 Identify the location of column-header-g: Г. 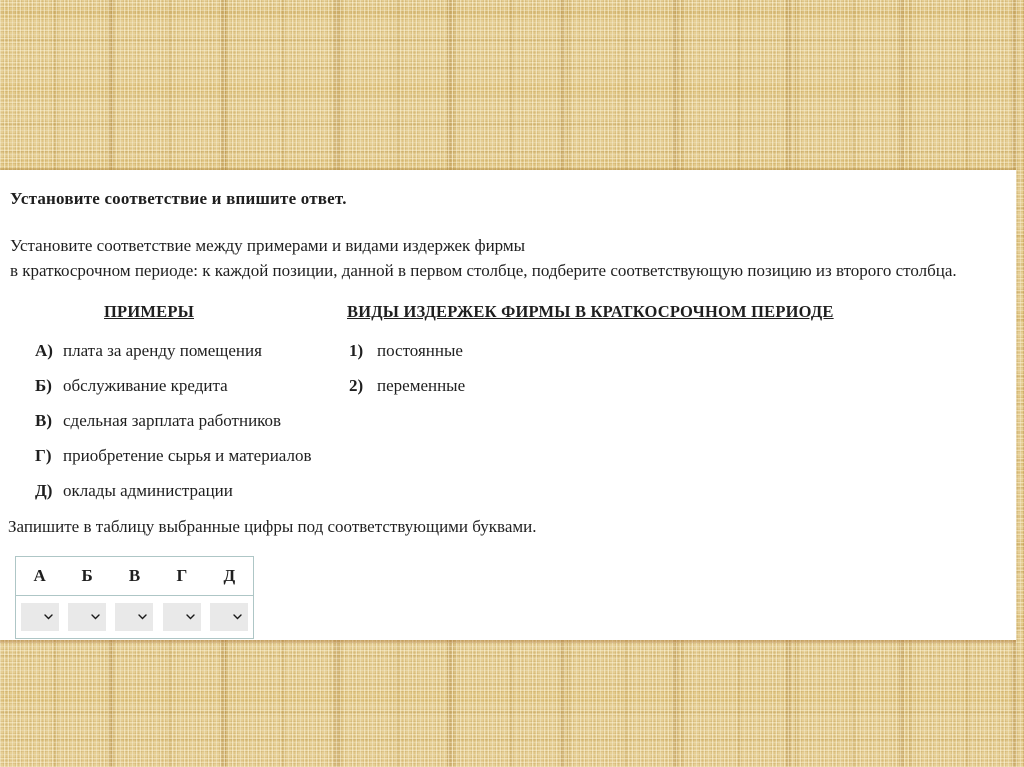
(182, 575).